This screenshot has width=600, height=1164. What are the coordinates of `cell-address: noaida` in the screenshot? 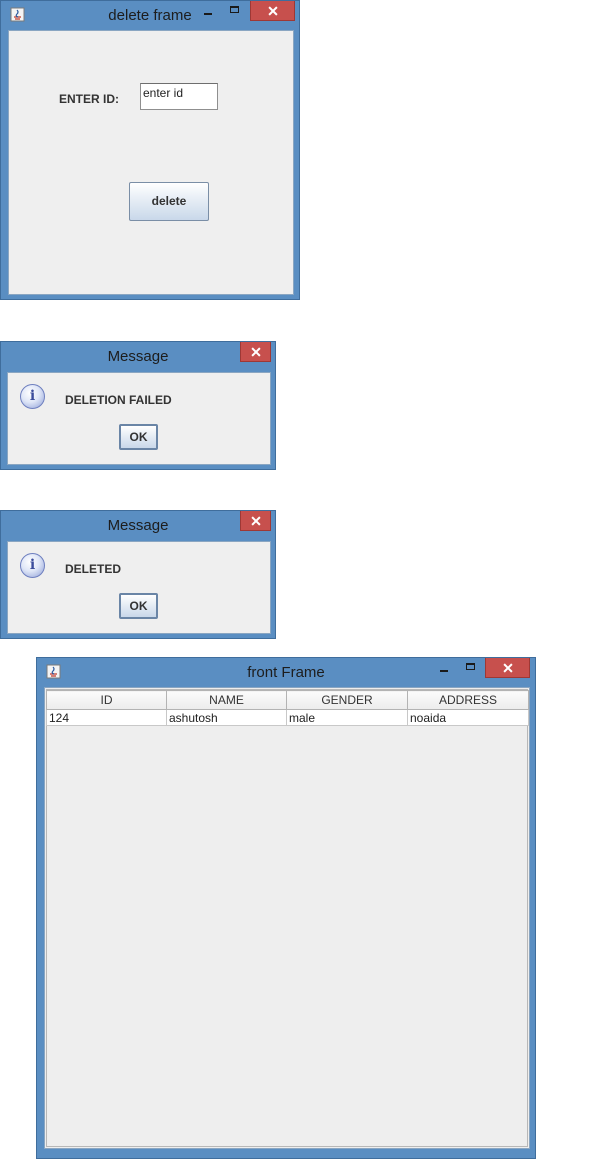 It's located at (468, 717).